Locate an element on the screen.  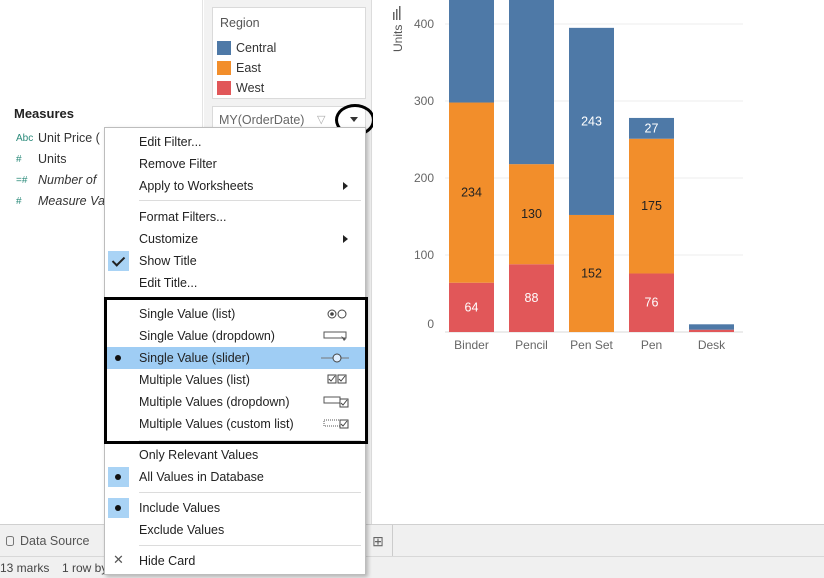
bar-data-label: 234 is located at coordinates (471, 193).